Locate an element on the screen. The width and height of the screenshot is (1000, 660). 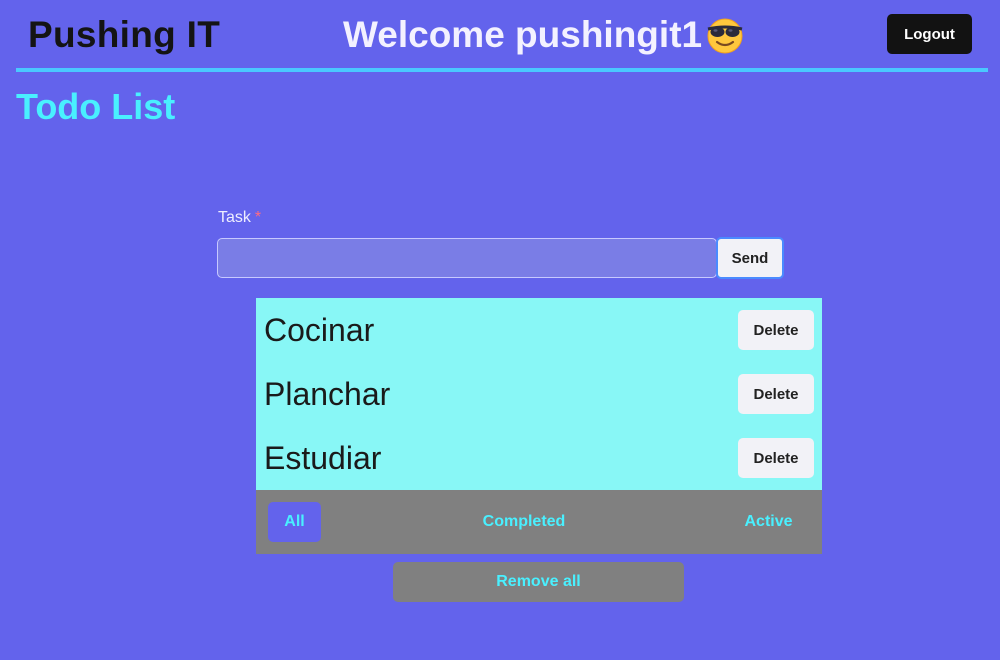
remove-all-button: Remove all is located at coordinates (538, 582).